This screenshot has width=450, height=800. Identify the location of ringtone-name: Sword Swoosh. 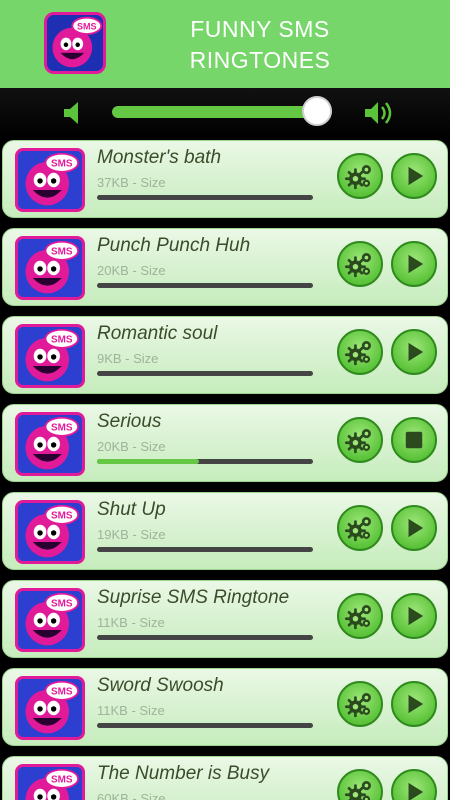
(160, 685).